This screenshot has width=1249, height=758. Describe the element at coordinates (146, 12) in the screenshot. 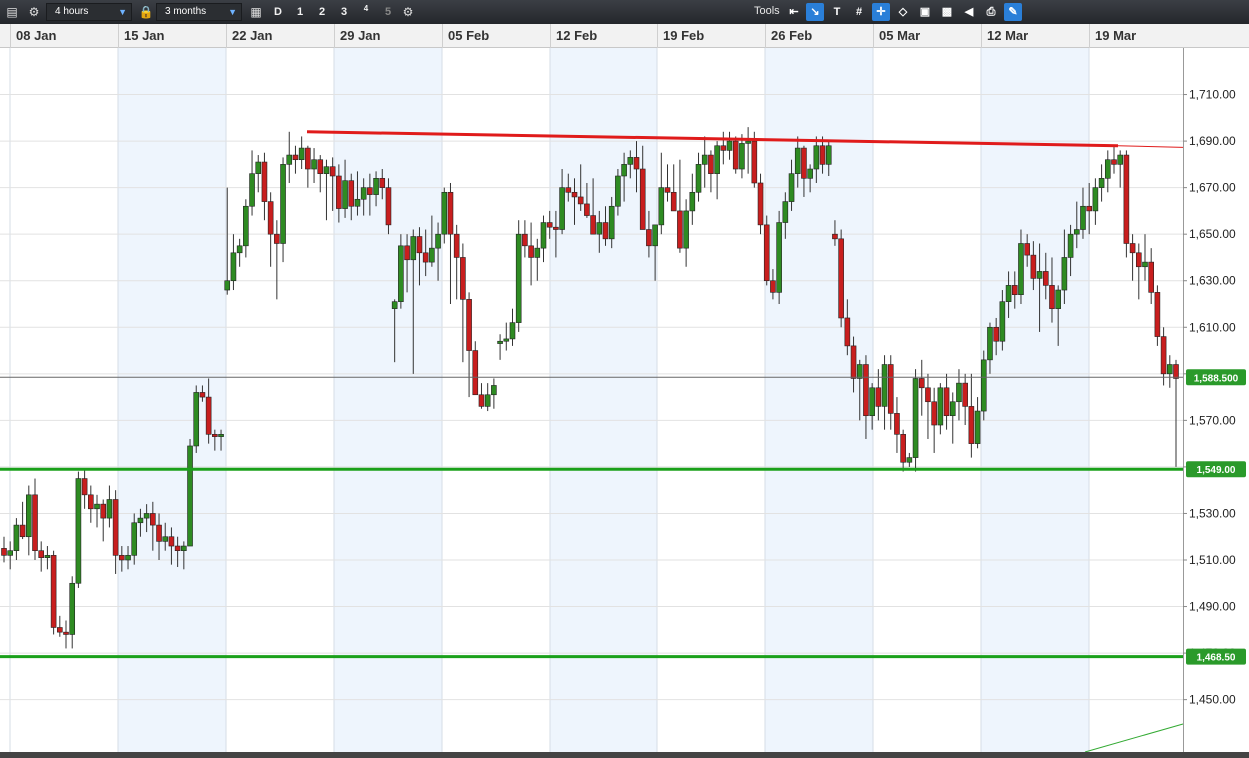

I see `lock-icon: 🔒` at that location.